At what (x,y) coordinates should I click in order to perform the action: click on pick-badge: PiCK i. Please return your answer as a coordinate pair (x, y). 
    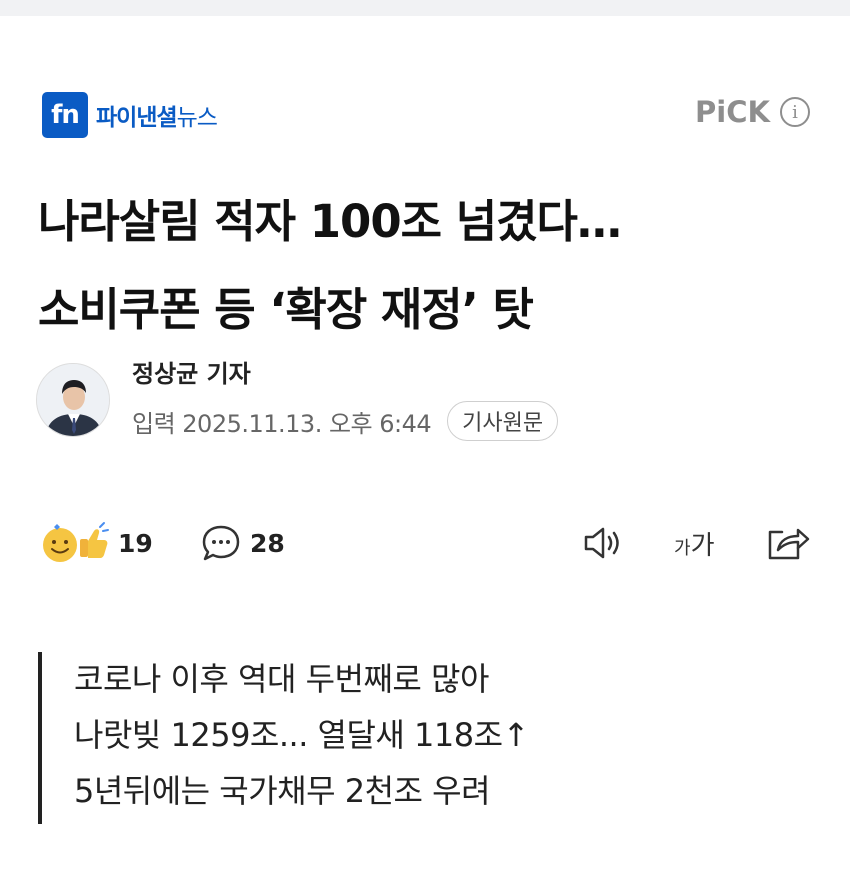
    Looking at the image, I should click on (752, 112).